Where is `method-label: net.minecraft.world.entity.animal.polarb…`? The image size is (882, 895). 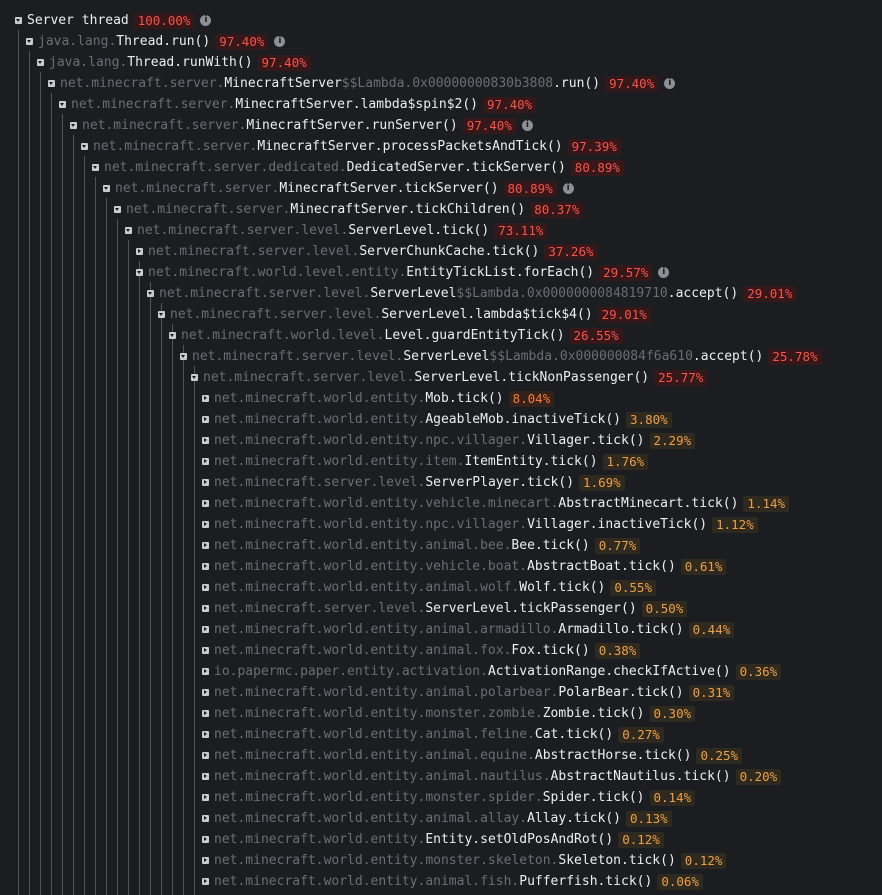 method-label: net.minecraft.world.entity.animal.polarb… is located at coordinates (449, 692).